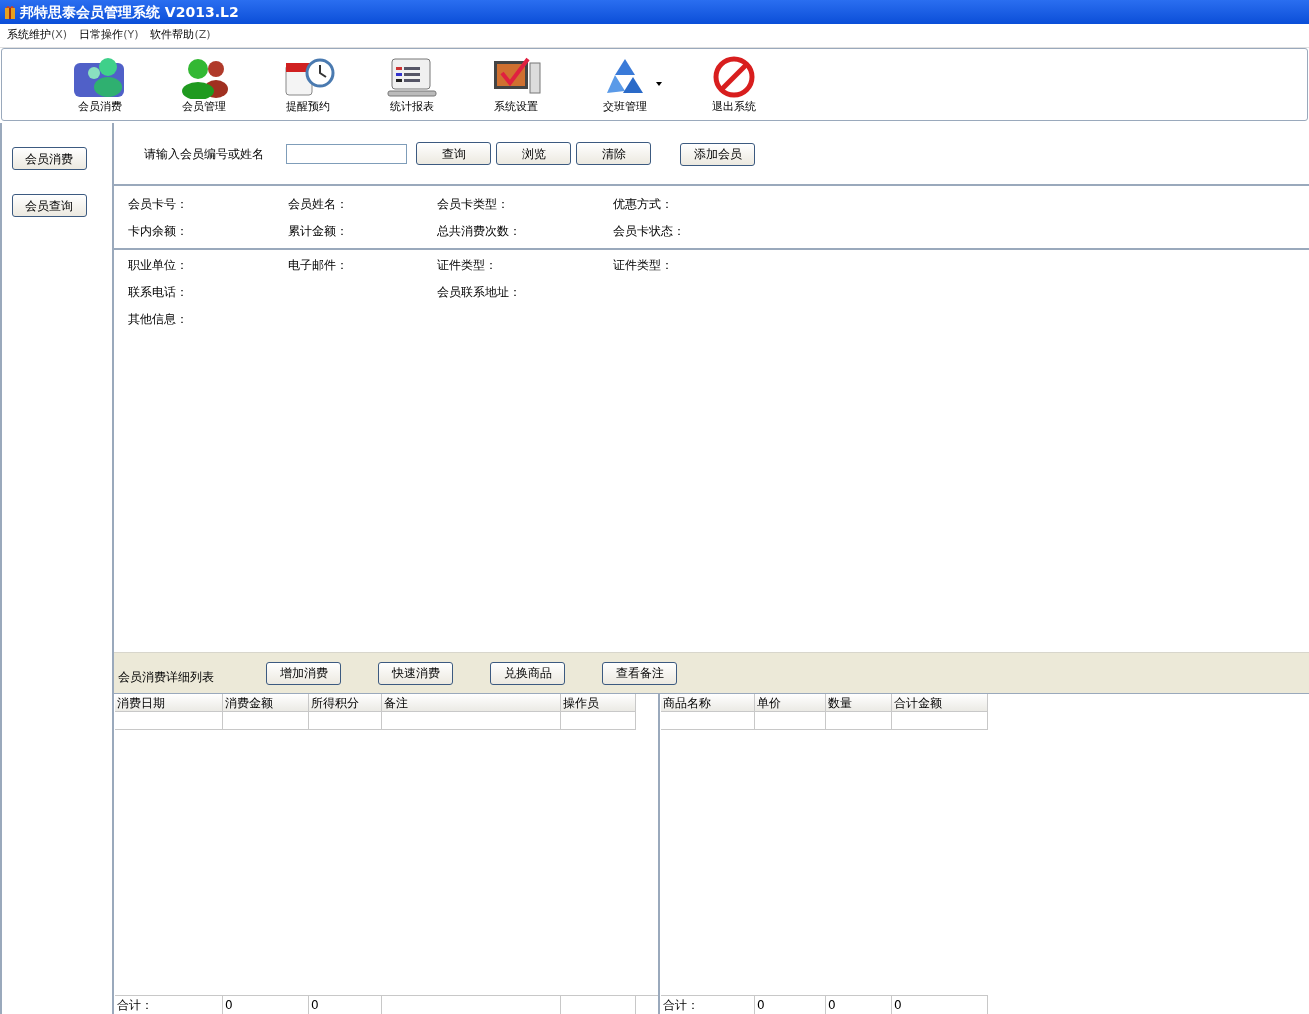 This screenshot has width=1309, height=1014. I want to click on app-icon, so click(10, 12).